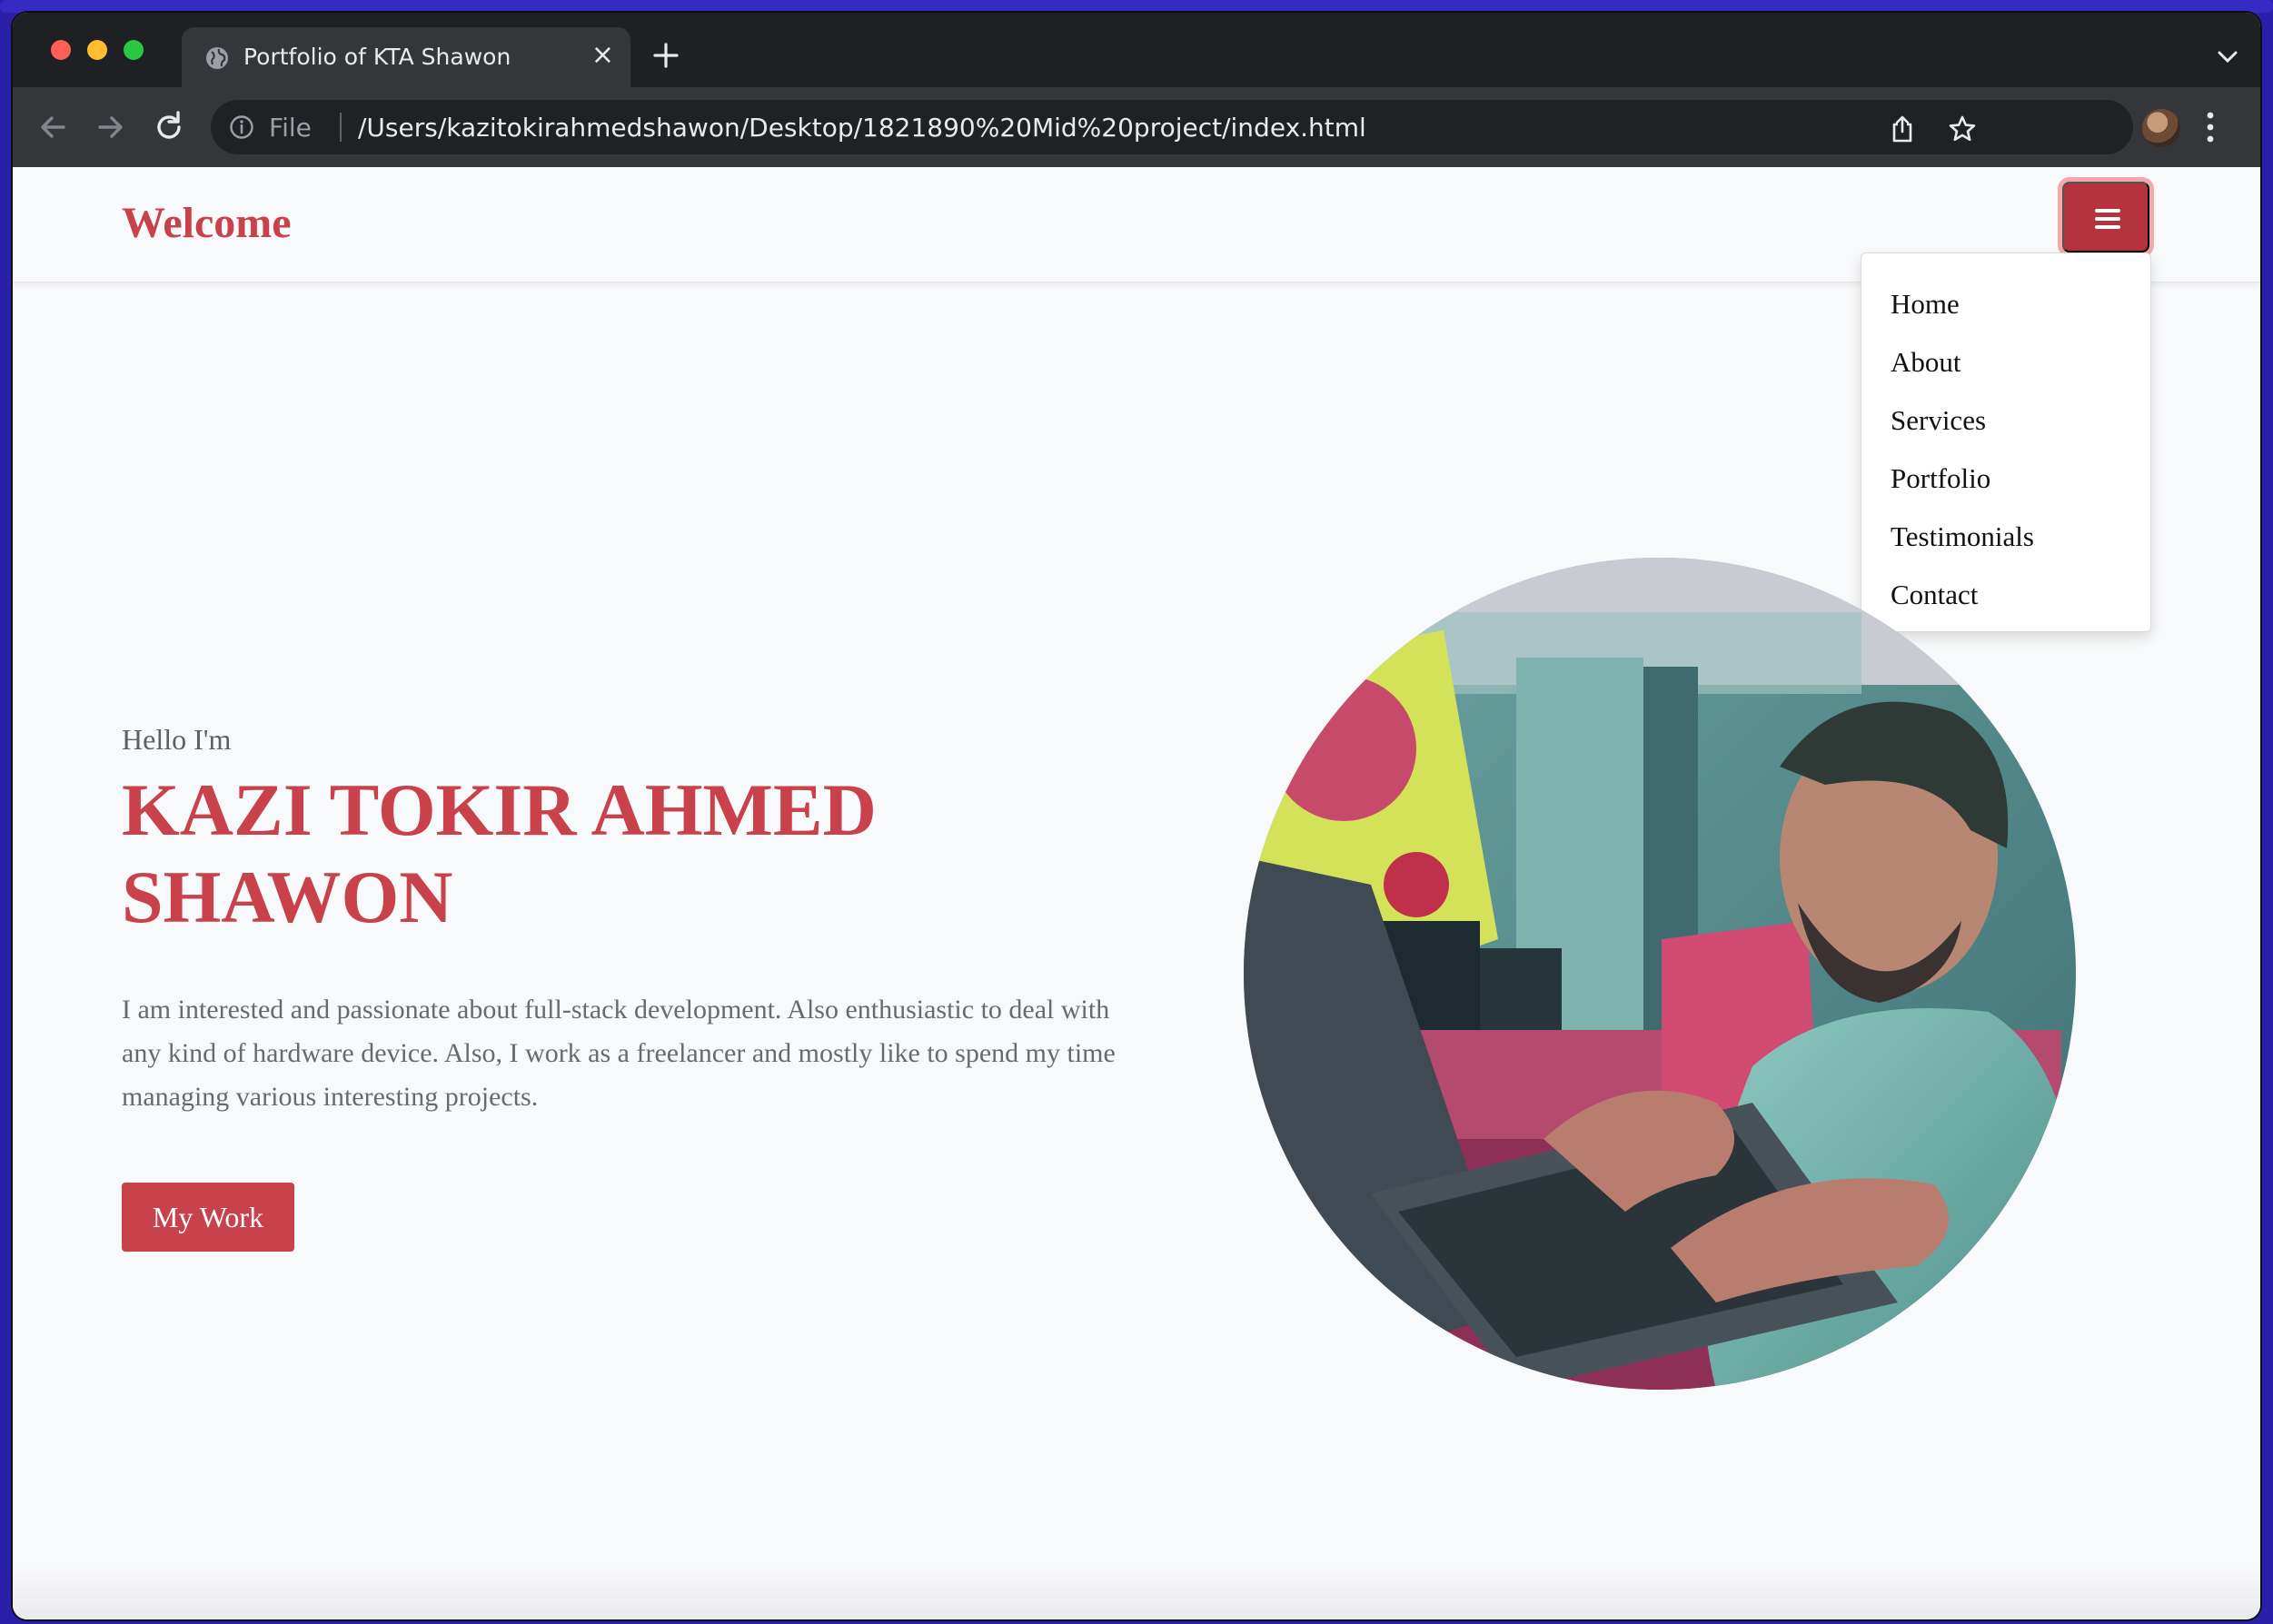 The image size is (2273, 1624). Describe the element at coordinates (1137, 1592) in the screenshot. I see `page-bottom-edge` at that location.